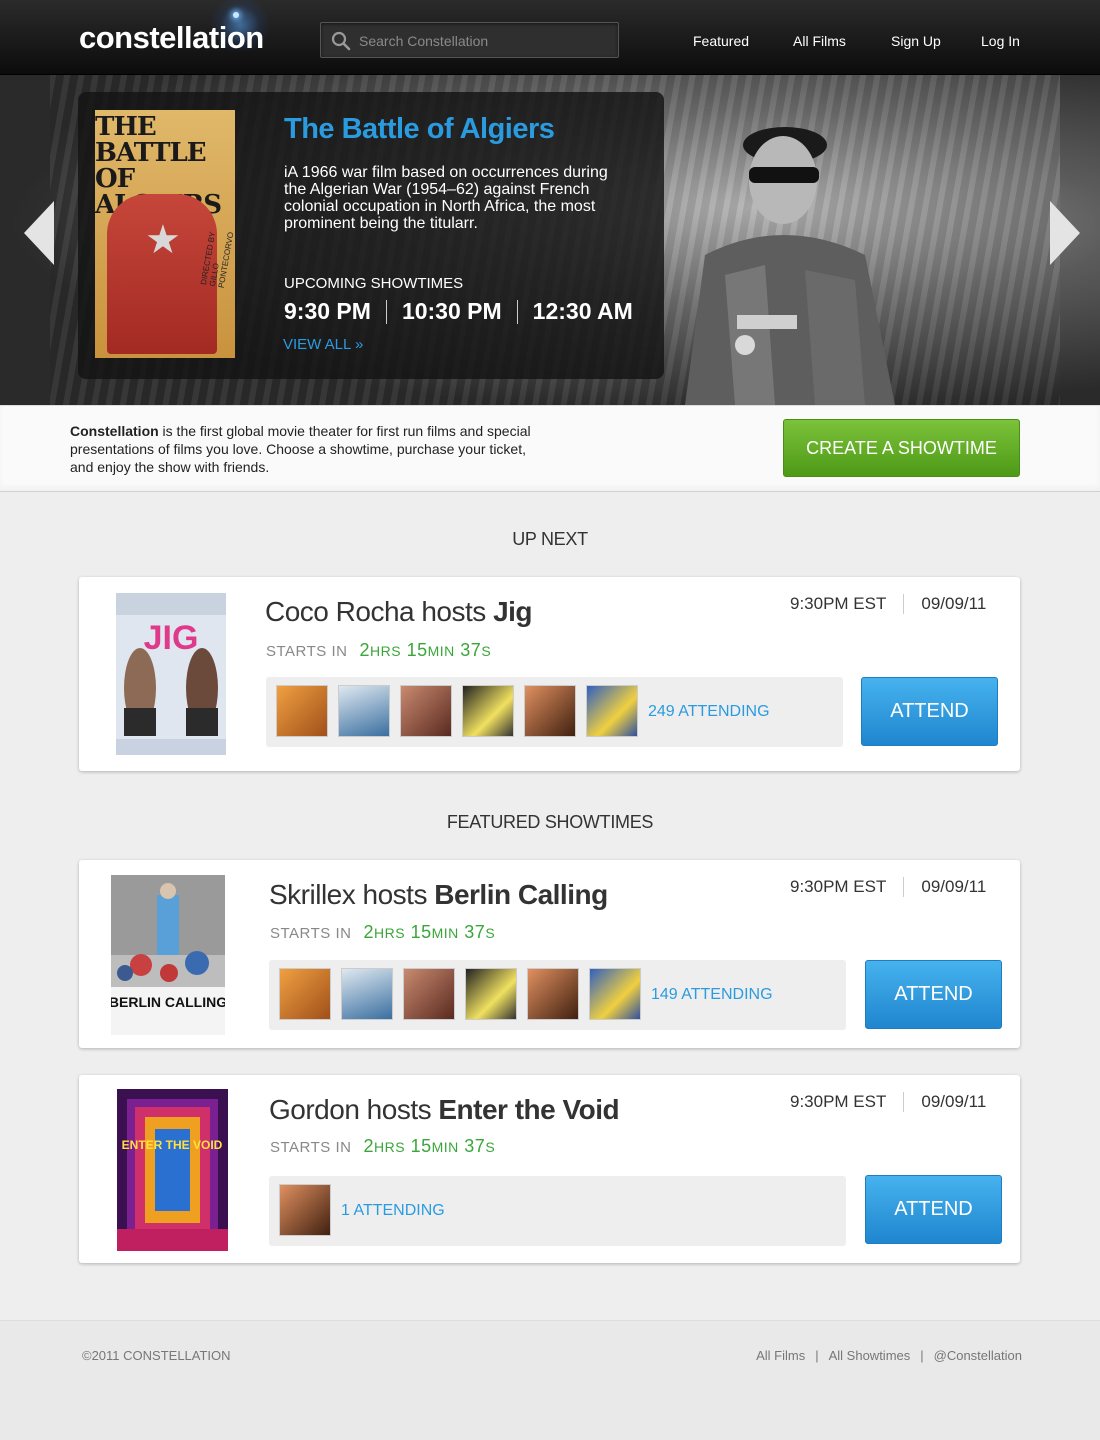 This screenshot has height=1440, width=1100. What do you see at coordinates (379, 611) in the screenshot?
I see `host-name: Coco Rocha hosts` at bounding box center [379, 611].